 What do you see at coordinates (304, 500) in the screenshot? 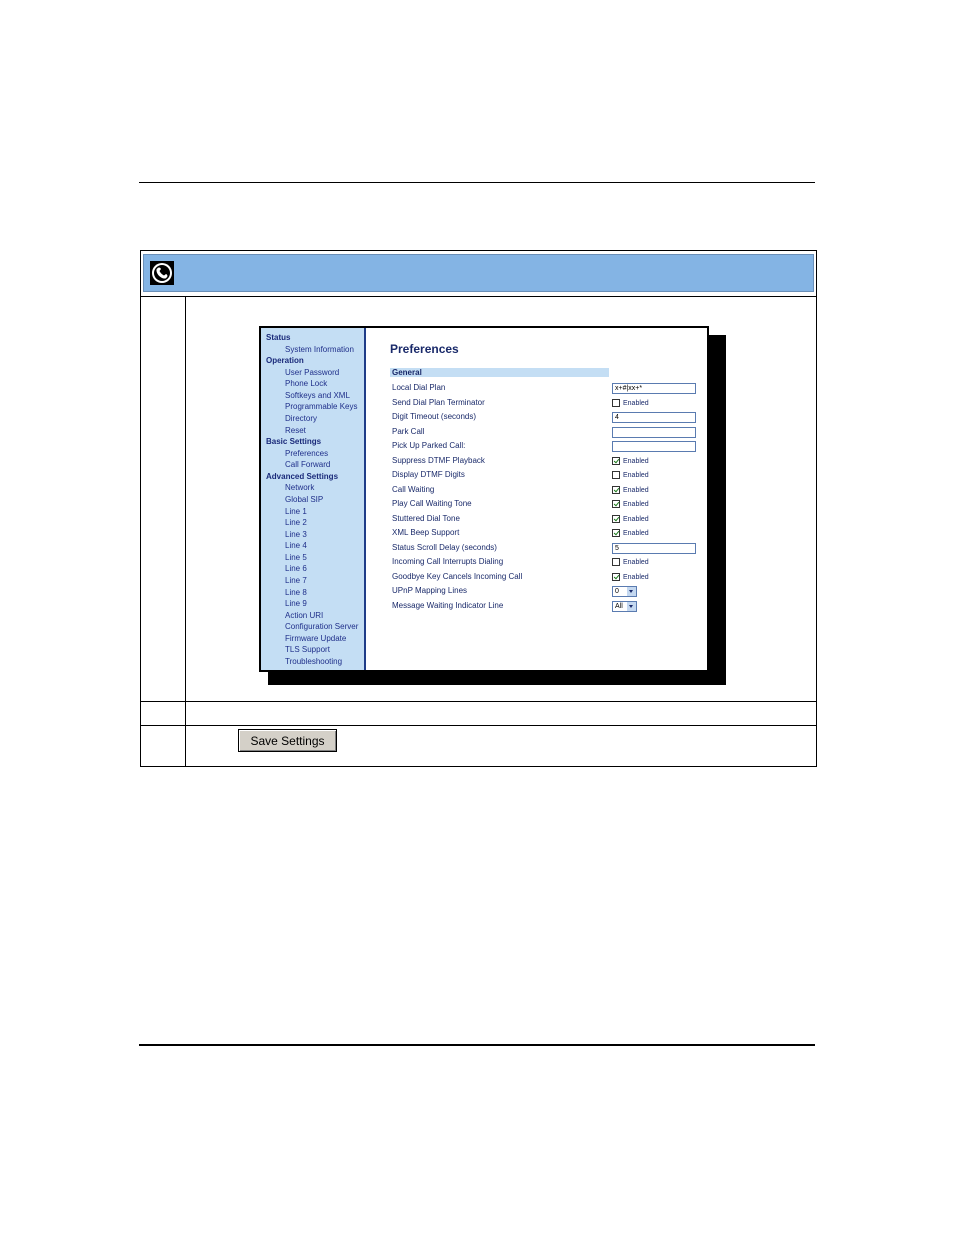
I see `sidebar-item: Global SIP` at bounding box center [304, 500].